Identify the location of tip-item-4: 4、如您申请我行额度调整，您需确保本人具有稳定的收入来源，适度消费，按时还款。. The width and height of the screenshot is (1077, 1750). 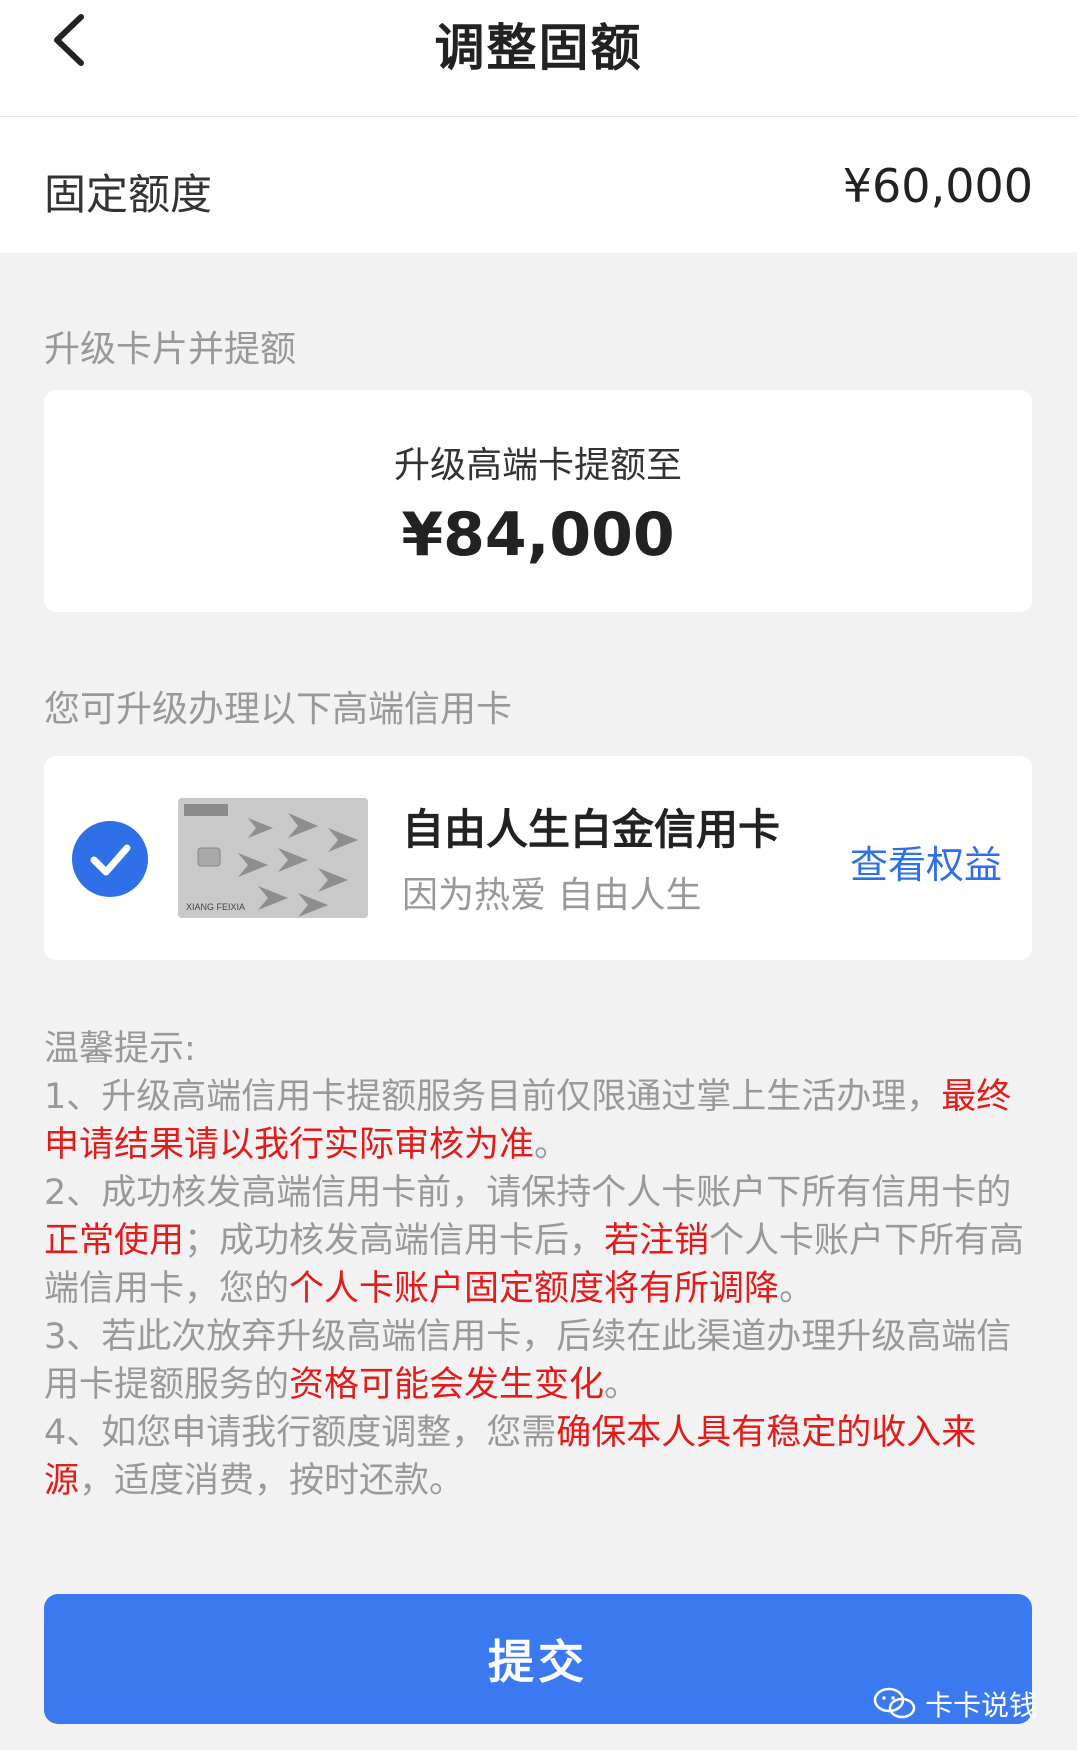
(510, 1457).